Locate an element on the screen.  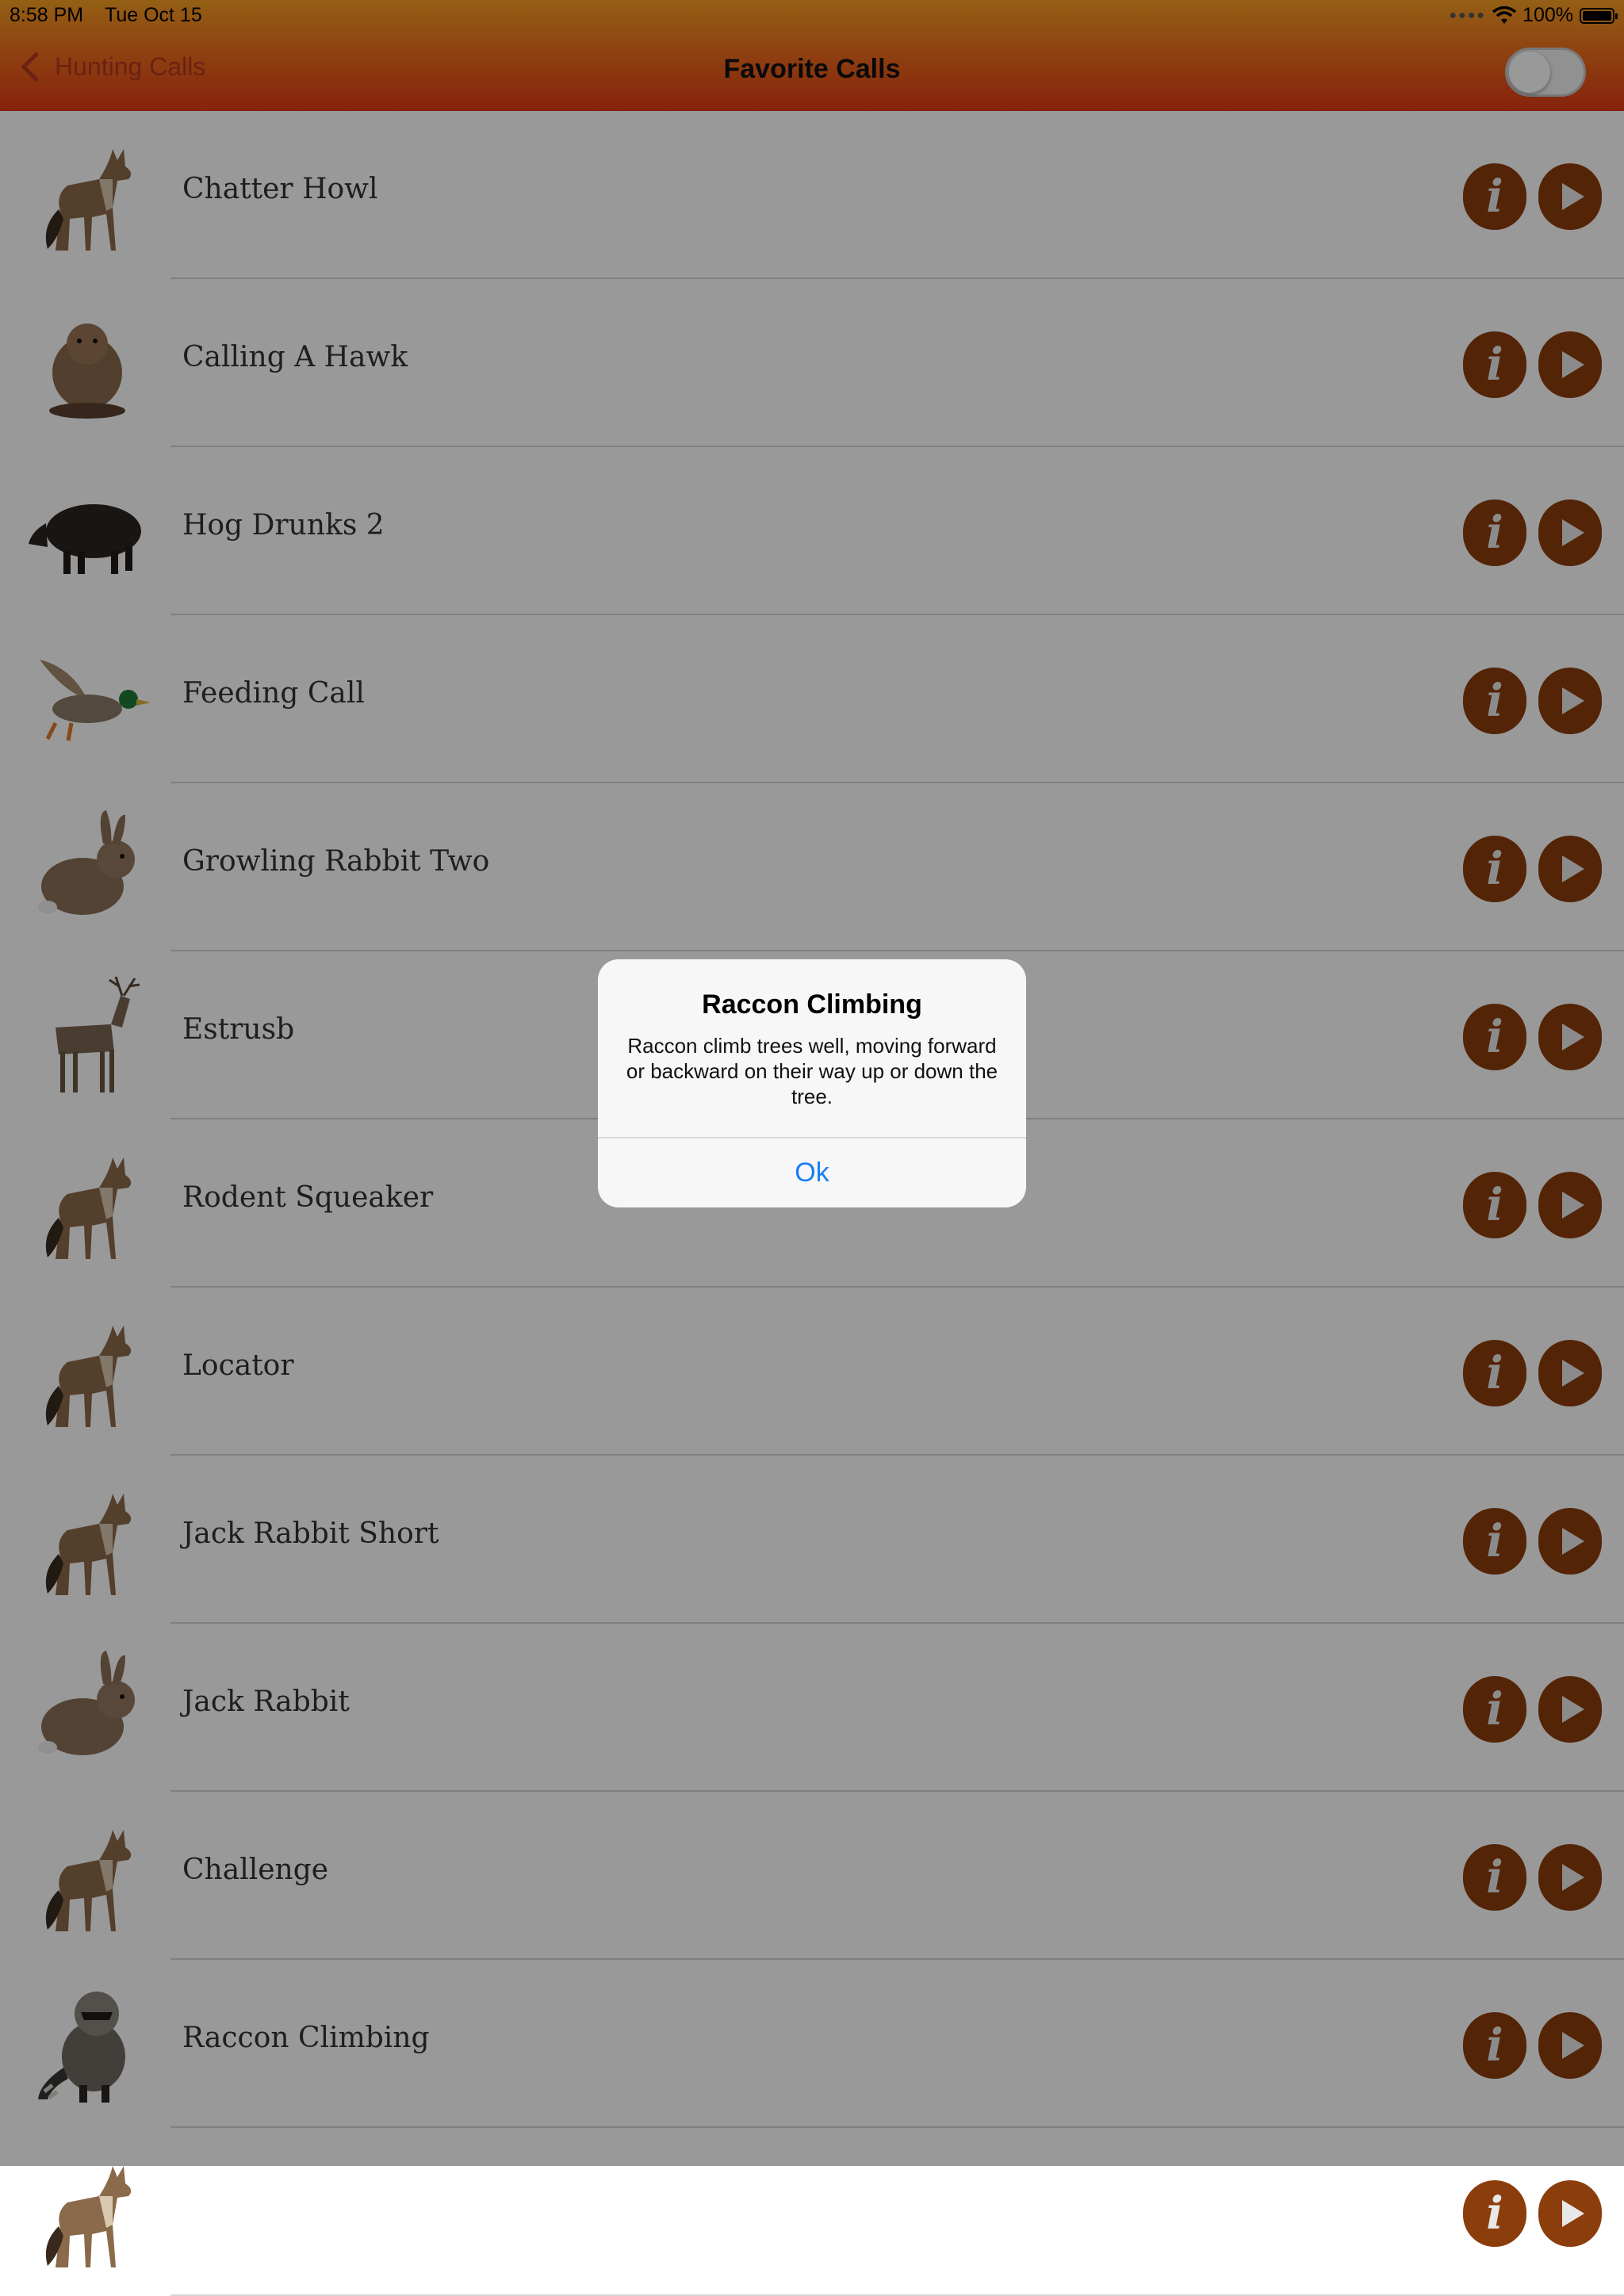
alert-ok-button: Ok is located at coordinates (812, 1173).